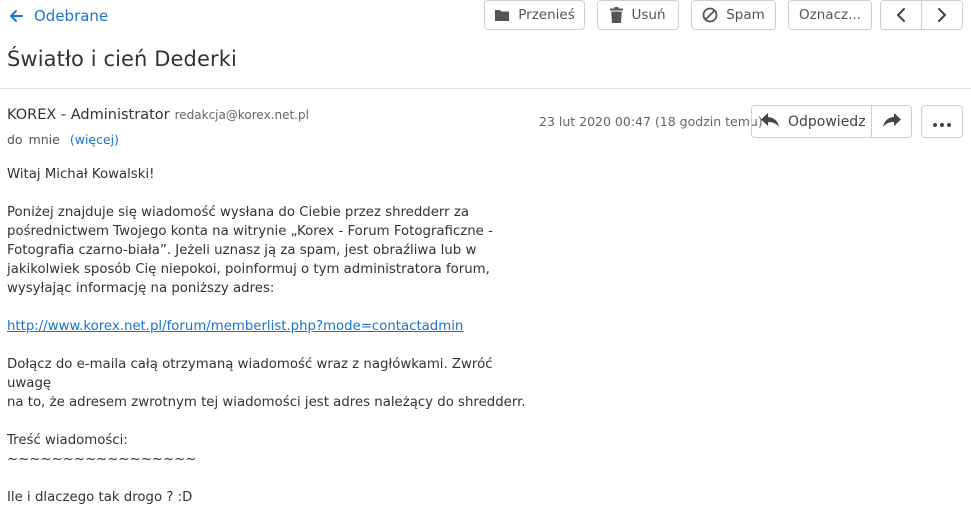 Image resolution: width=971 pixels, height=509 pixels. Describe the element at coordinates (617, 15) in the screenshot. I see `trash-icon` at that location.